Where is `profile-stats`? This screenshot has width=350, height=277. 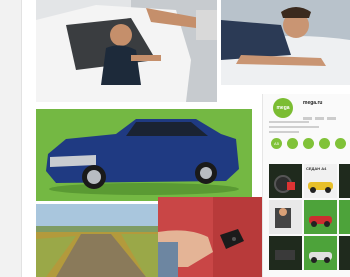 profile-stats is located at coordinates (326, 113).